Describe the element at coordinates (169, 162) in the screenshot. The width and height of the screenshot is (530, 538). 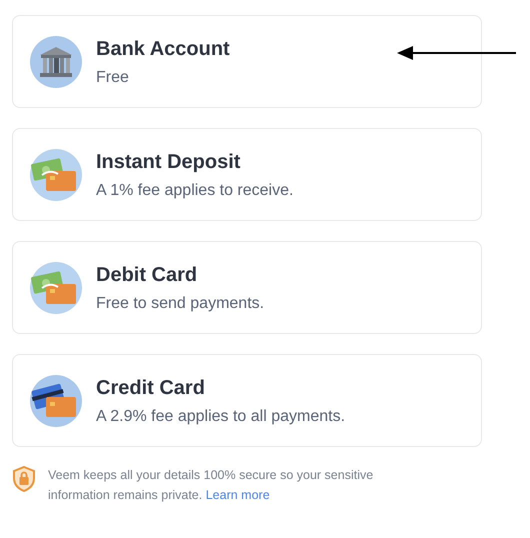
I see `method-title: Instant Deposit` at that location.